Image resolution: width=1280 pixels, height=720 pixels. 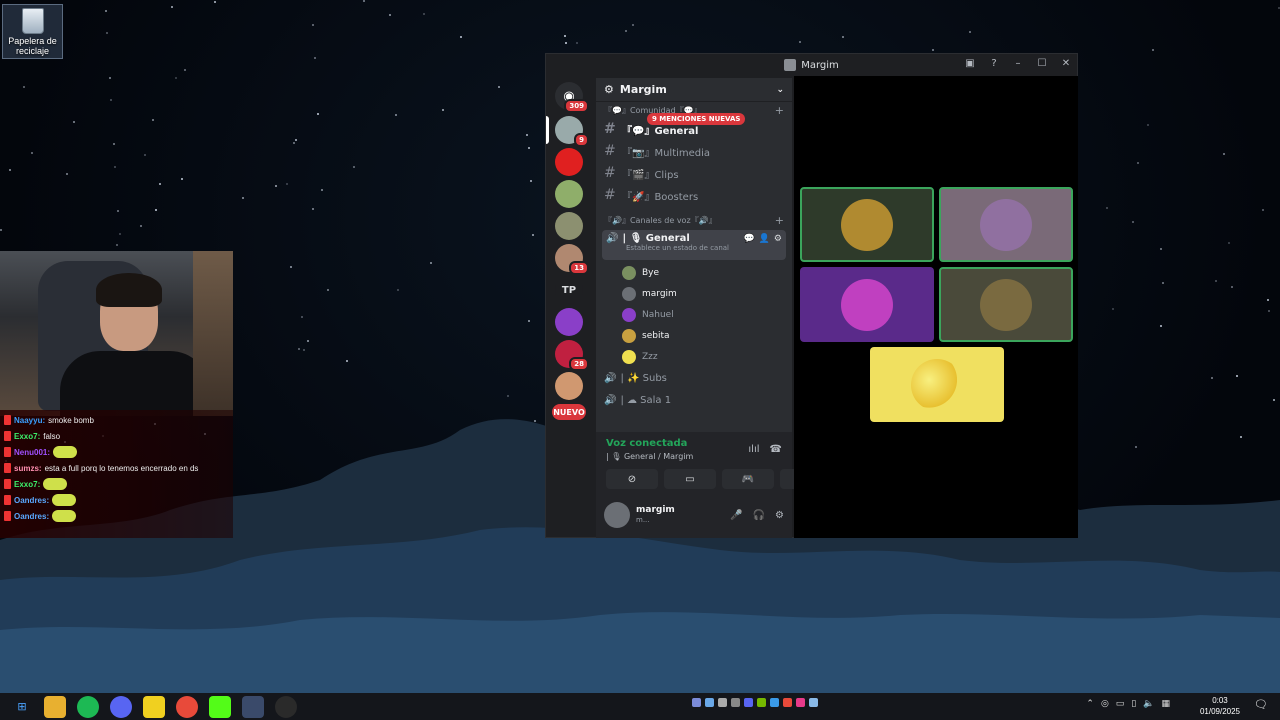 I want to click on app-icon, so click(x=253, y=706).